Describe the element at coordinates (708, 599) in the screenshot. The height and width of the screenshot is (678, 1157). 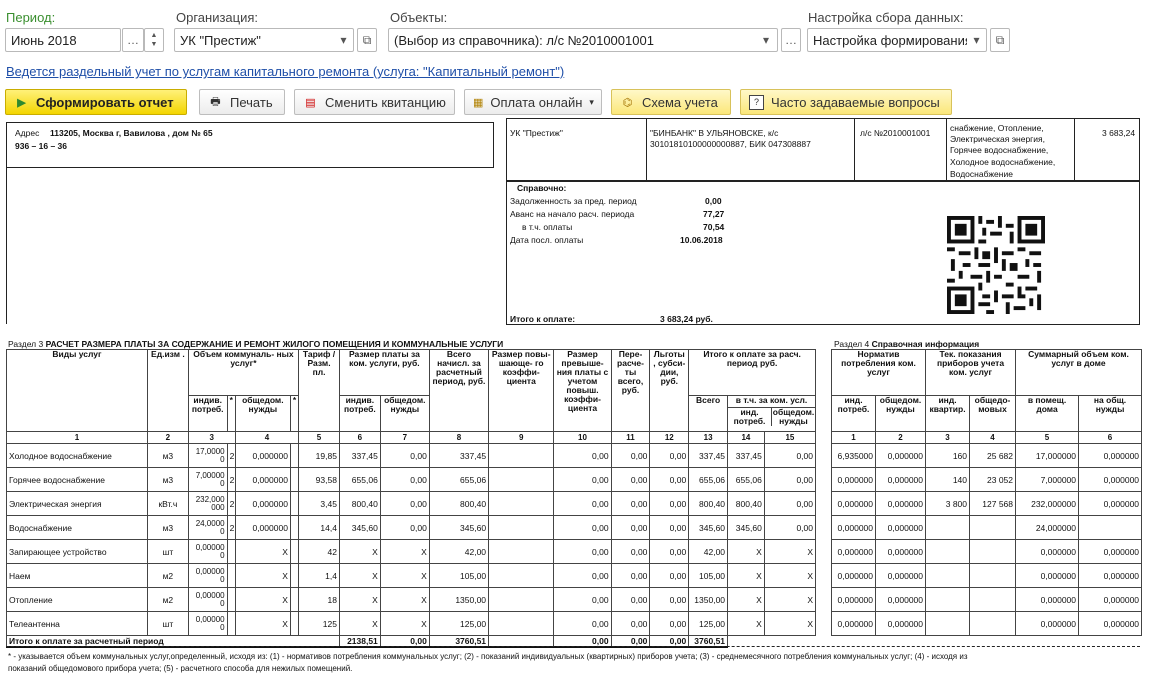
I see `cell-all: 1350,00` at that location.